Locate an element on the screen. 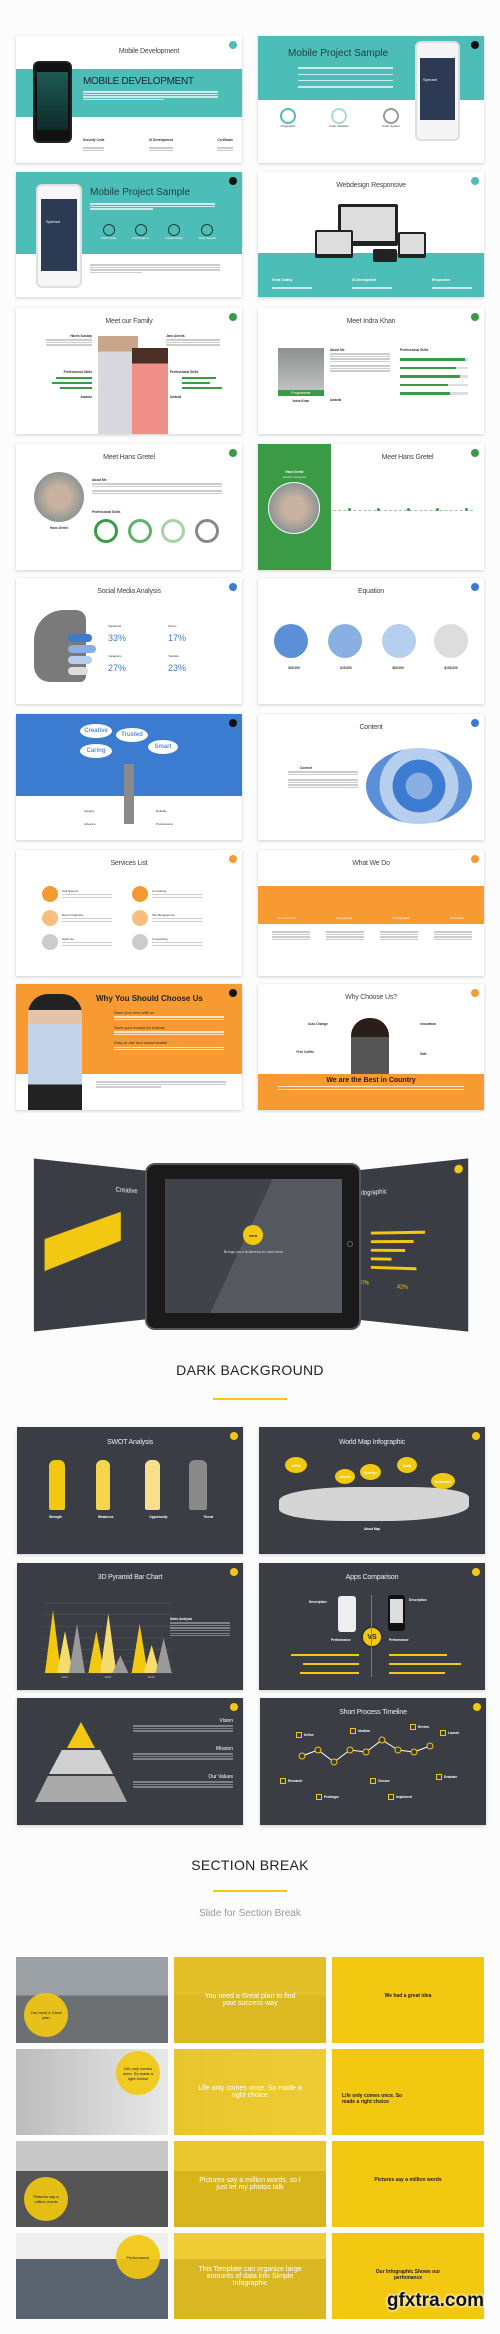 The image size is (500, 2334). feature-free-coffee: Free Coffee is located at coordinates (305, 1052).